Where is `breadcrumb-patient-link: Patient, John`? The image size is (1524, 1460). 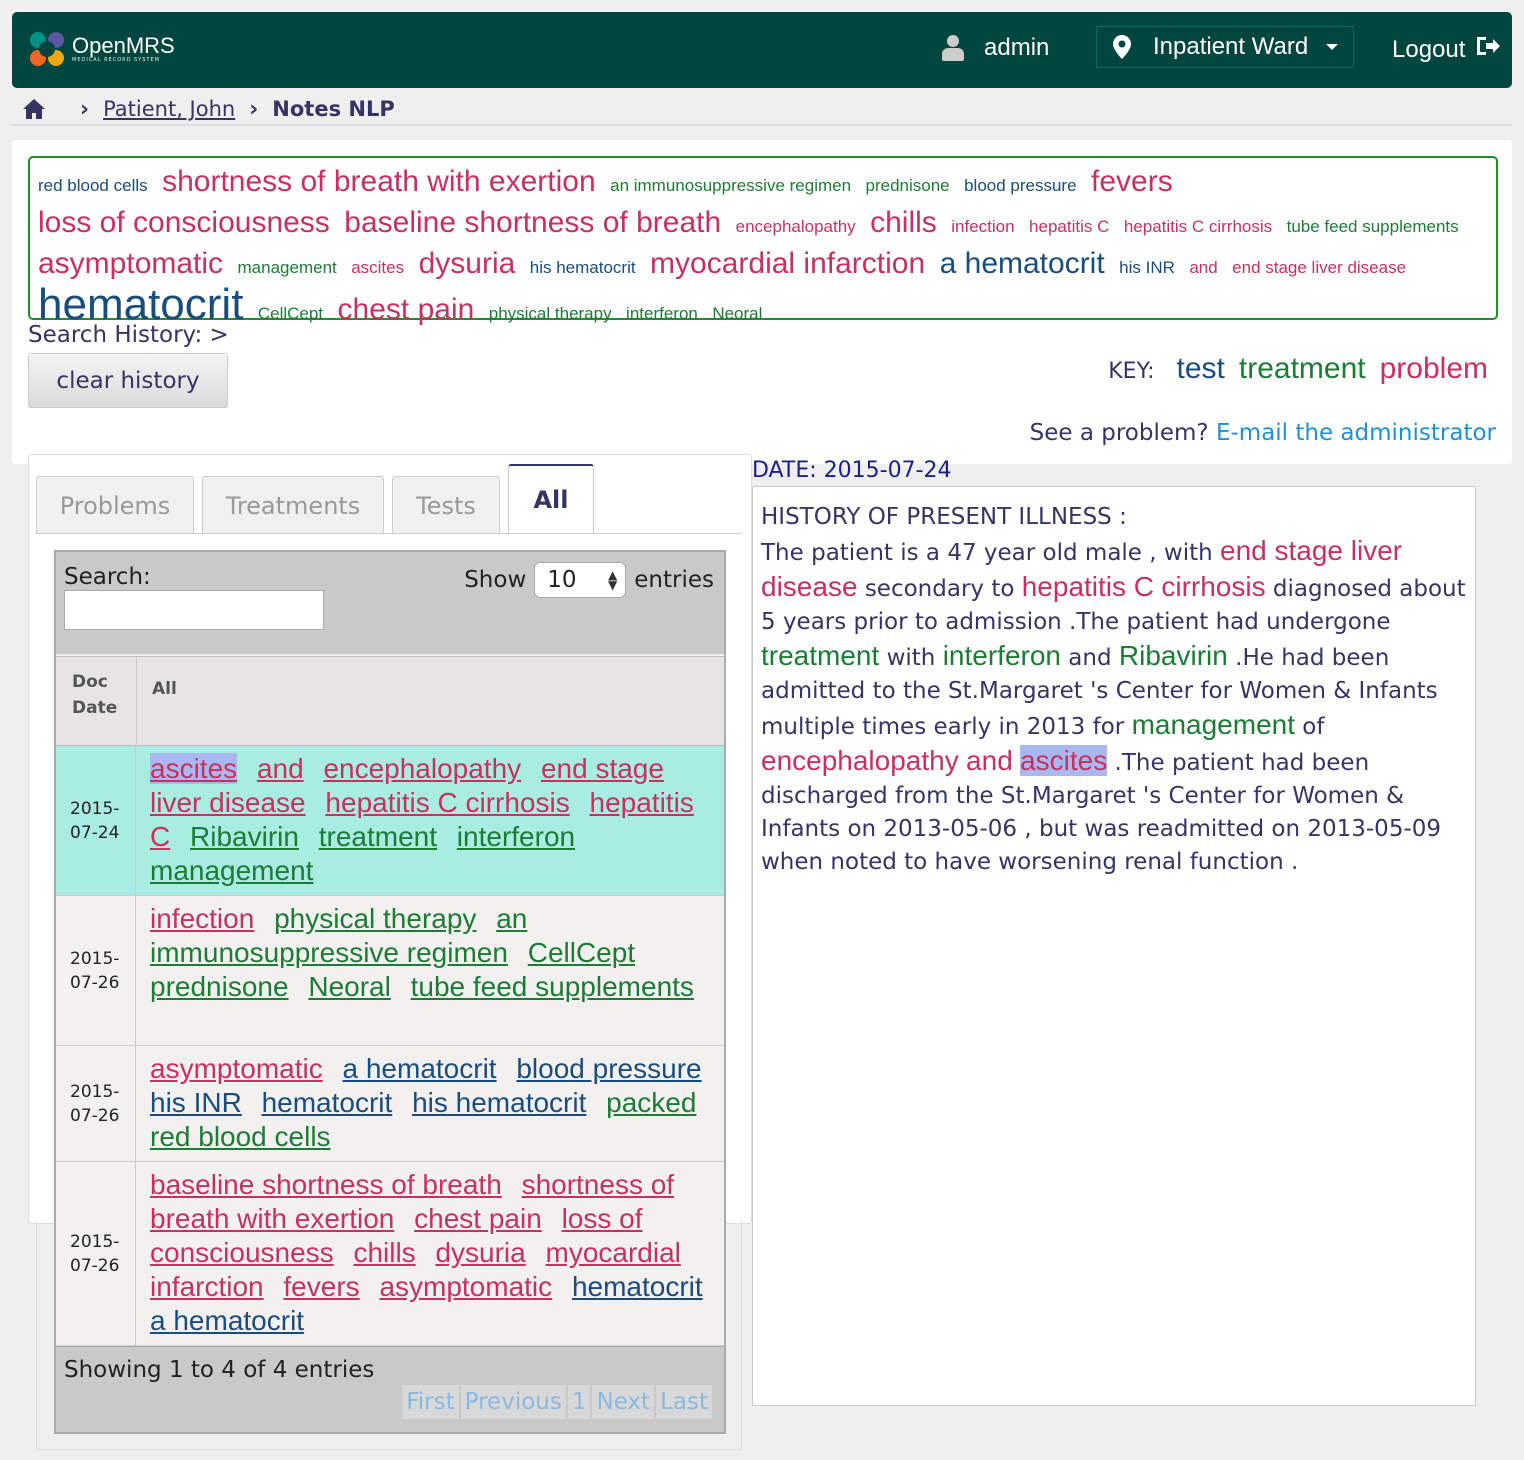 breadcrumb-patient-link: Patient, John is located at coordinates (169, 109).